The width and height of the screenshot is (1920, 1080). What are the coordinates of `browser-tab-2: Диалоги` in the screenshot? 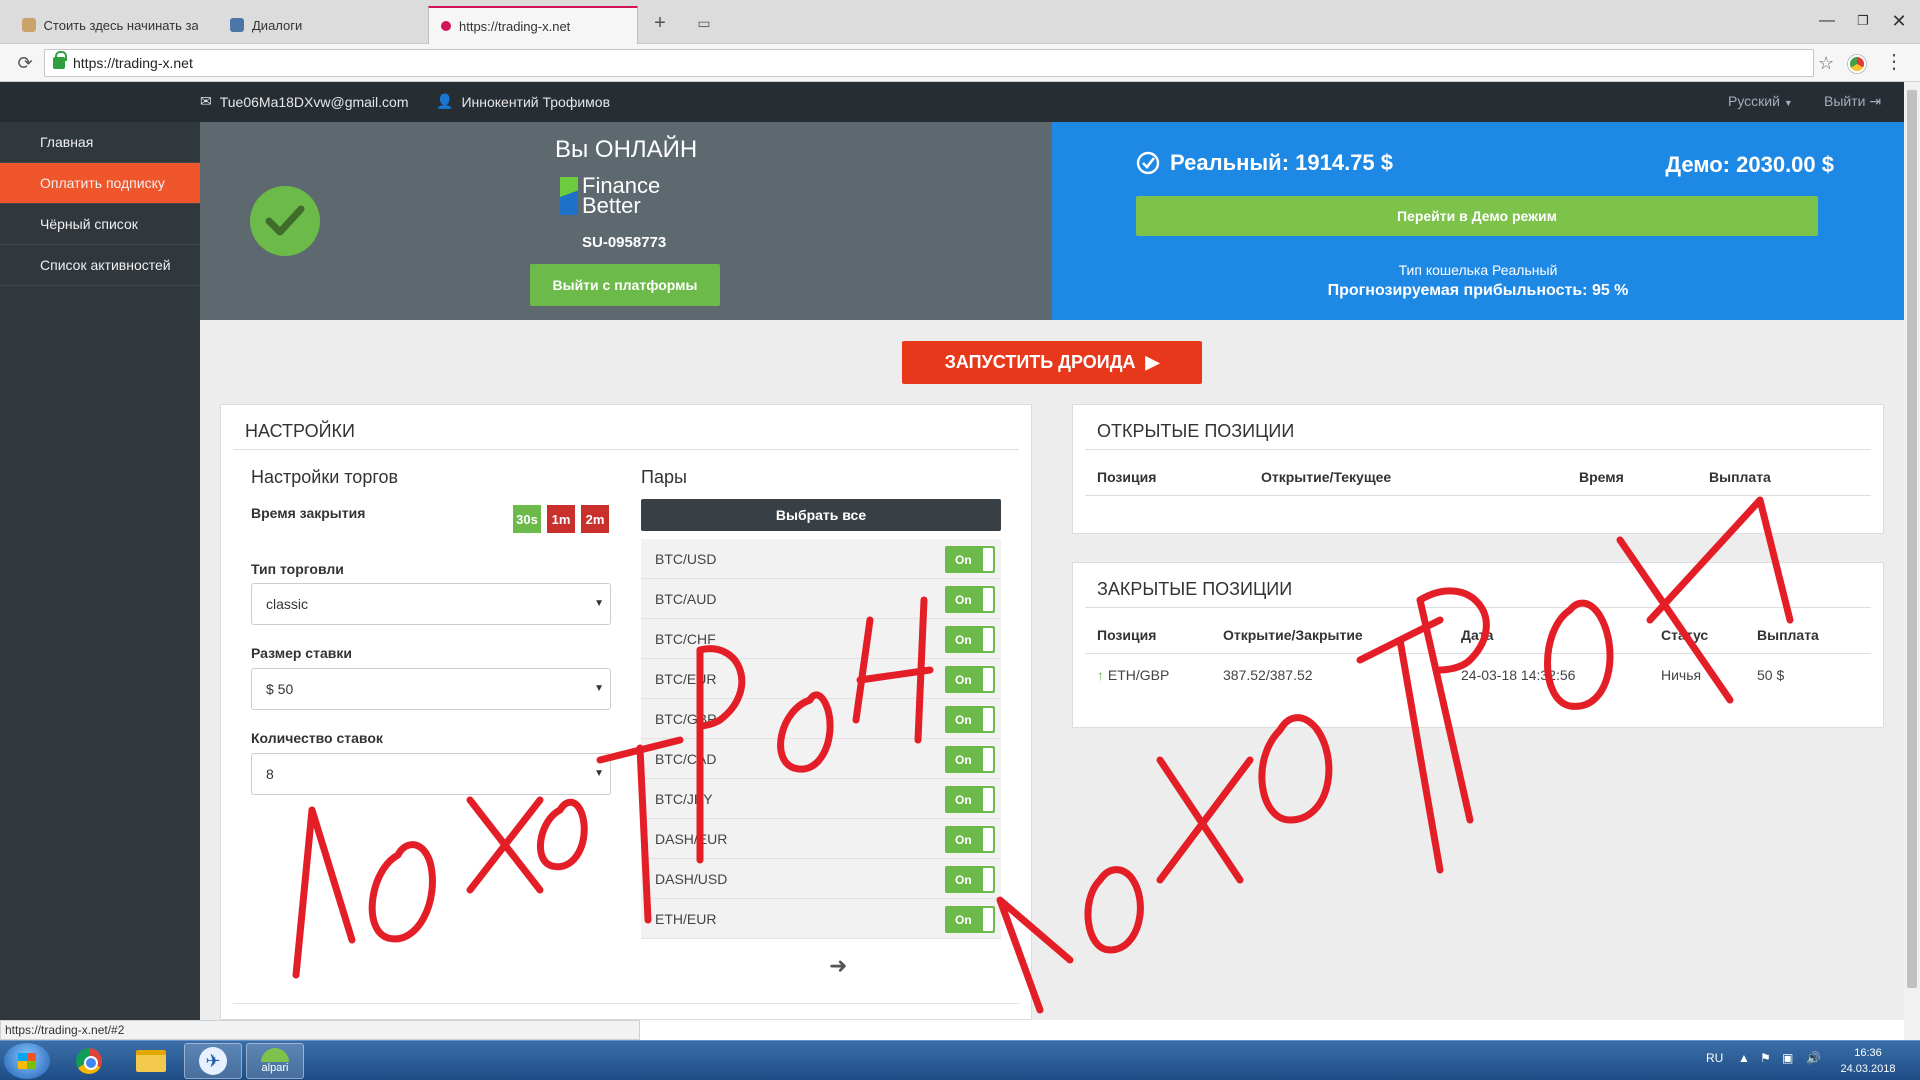 It's located at (318, 25).